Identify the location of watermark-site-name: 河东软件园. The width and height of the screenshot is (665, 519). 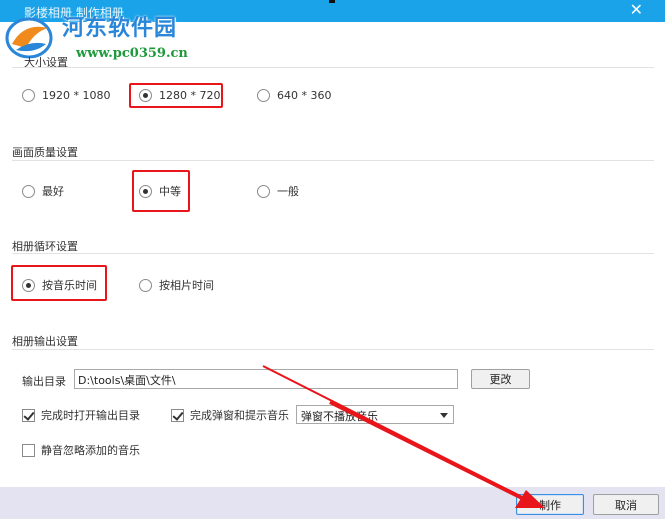
(120, 28).